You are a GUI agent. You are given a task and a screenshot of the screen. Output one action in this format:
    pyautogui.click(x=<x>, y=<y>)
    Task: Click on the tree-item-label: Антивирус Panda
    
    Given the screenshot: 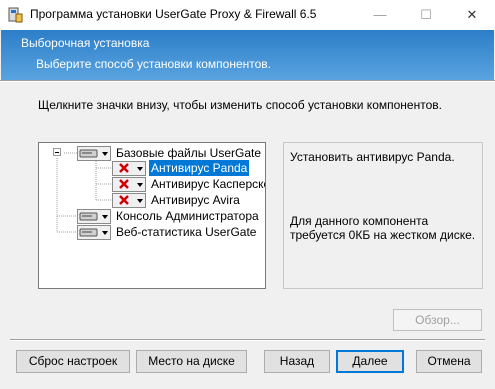 What is the action you would take?
    pyautogui.click(x=199, y=168)
    